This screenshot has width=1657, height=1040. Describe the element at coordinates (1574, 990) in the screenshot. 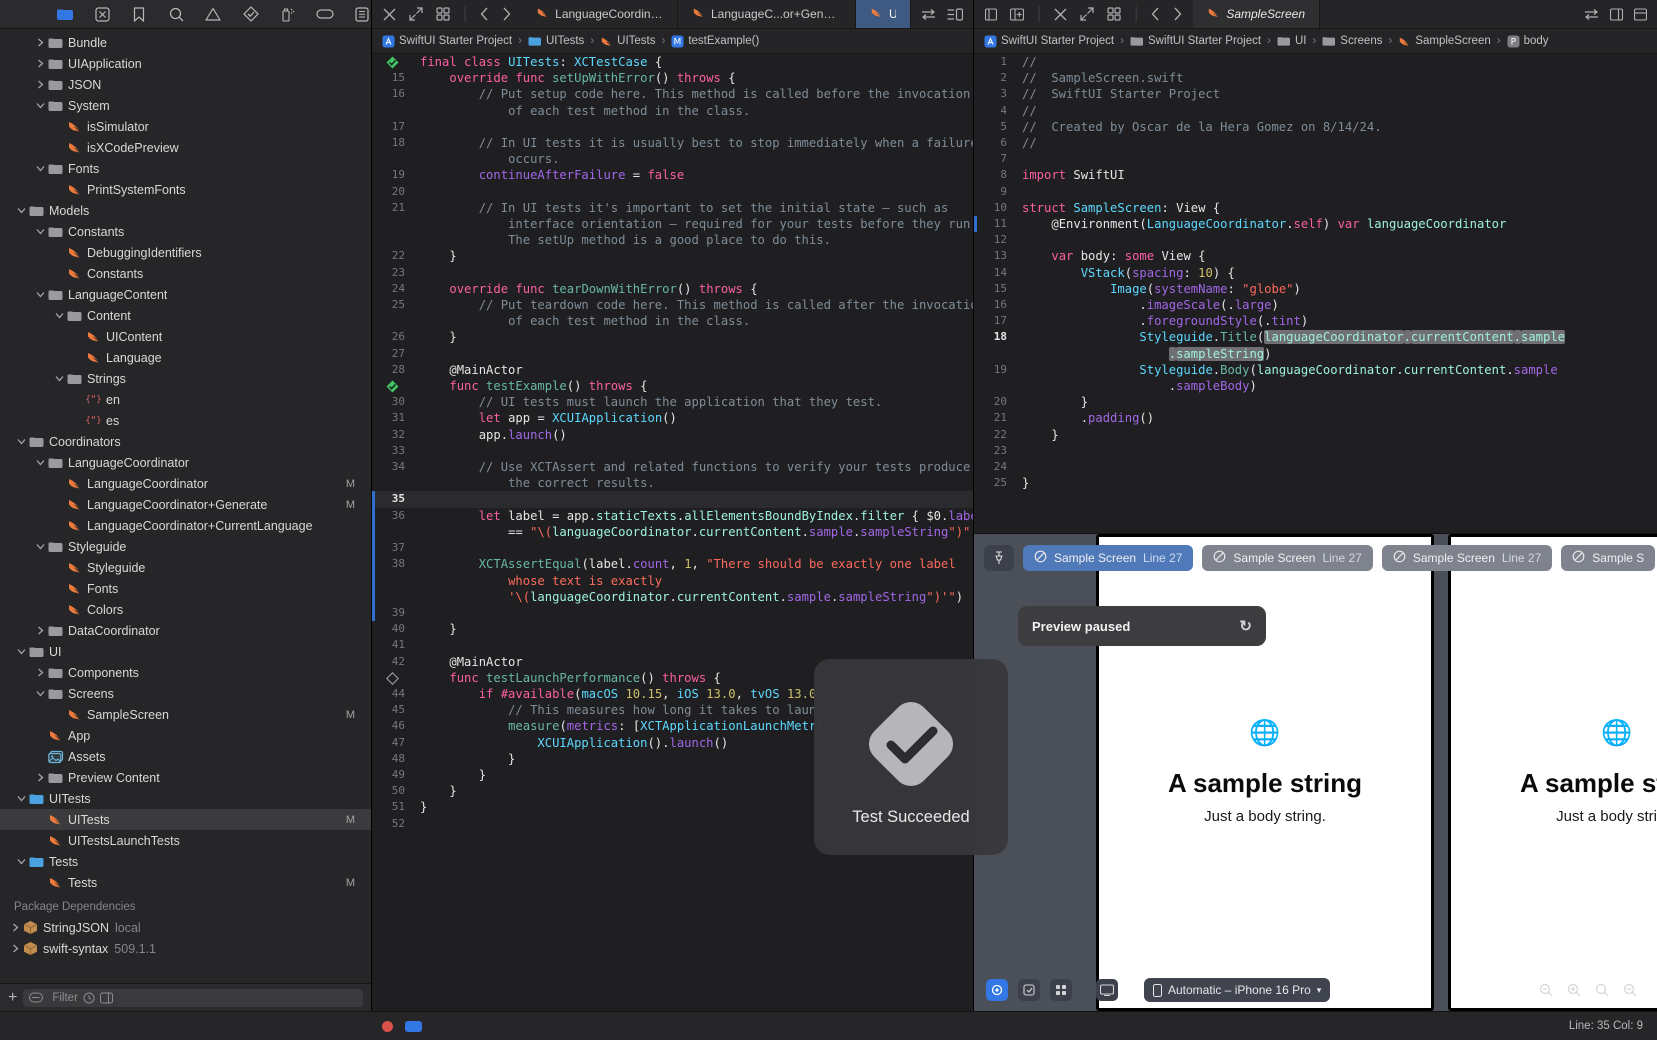

I see `zoom-in-icon` at that location.